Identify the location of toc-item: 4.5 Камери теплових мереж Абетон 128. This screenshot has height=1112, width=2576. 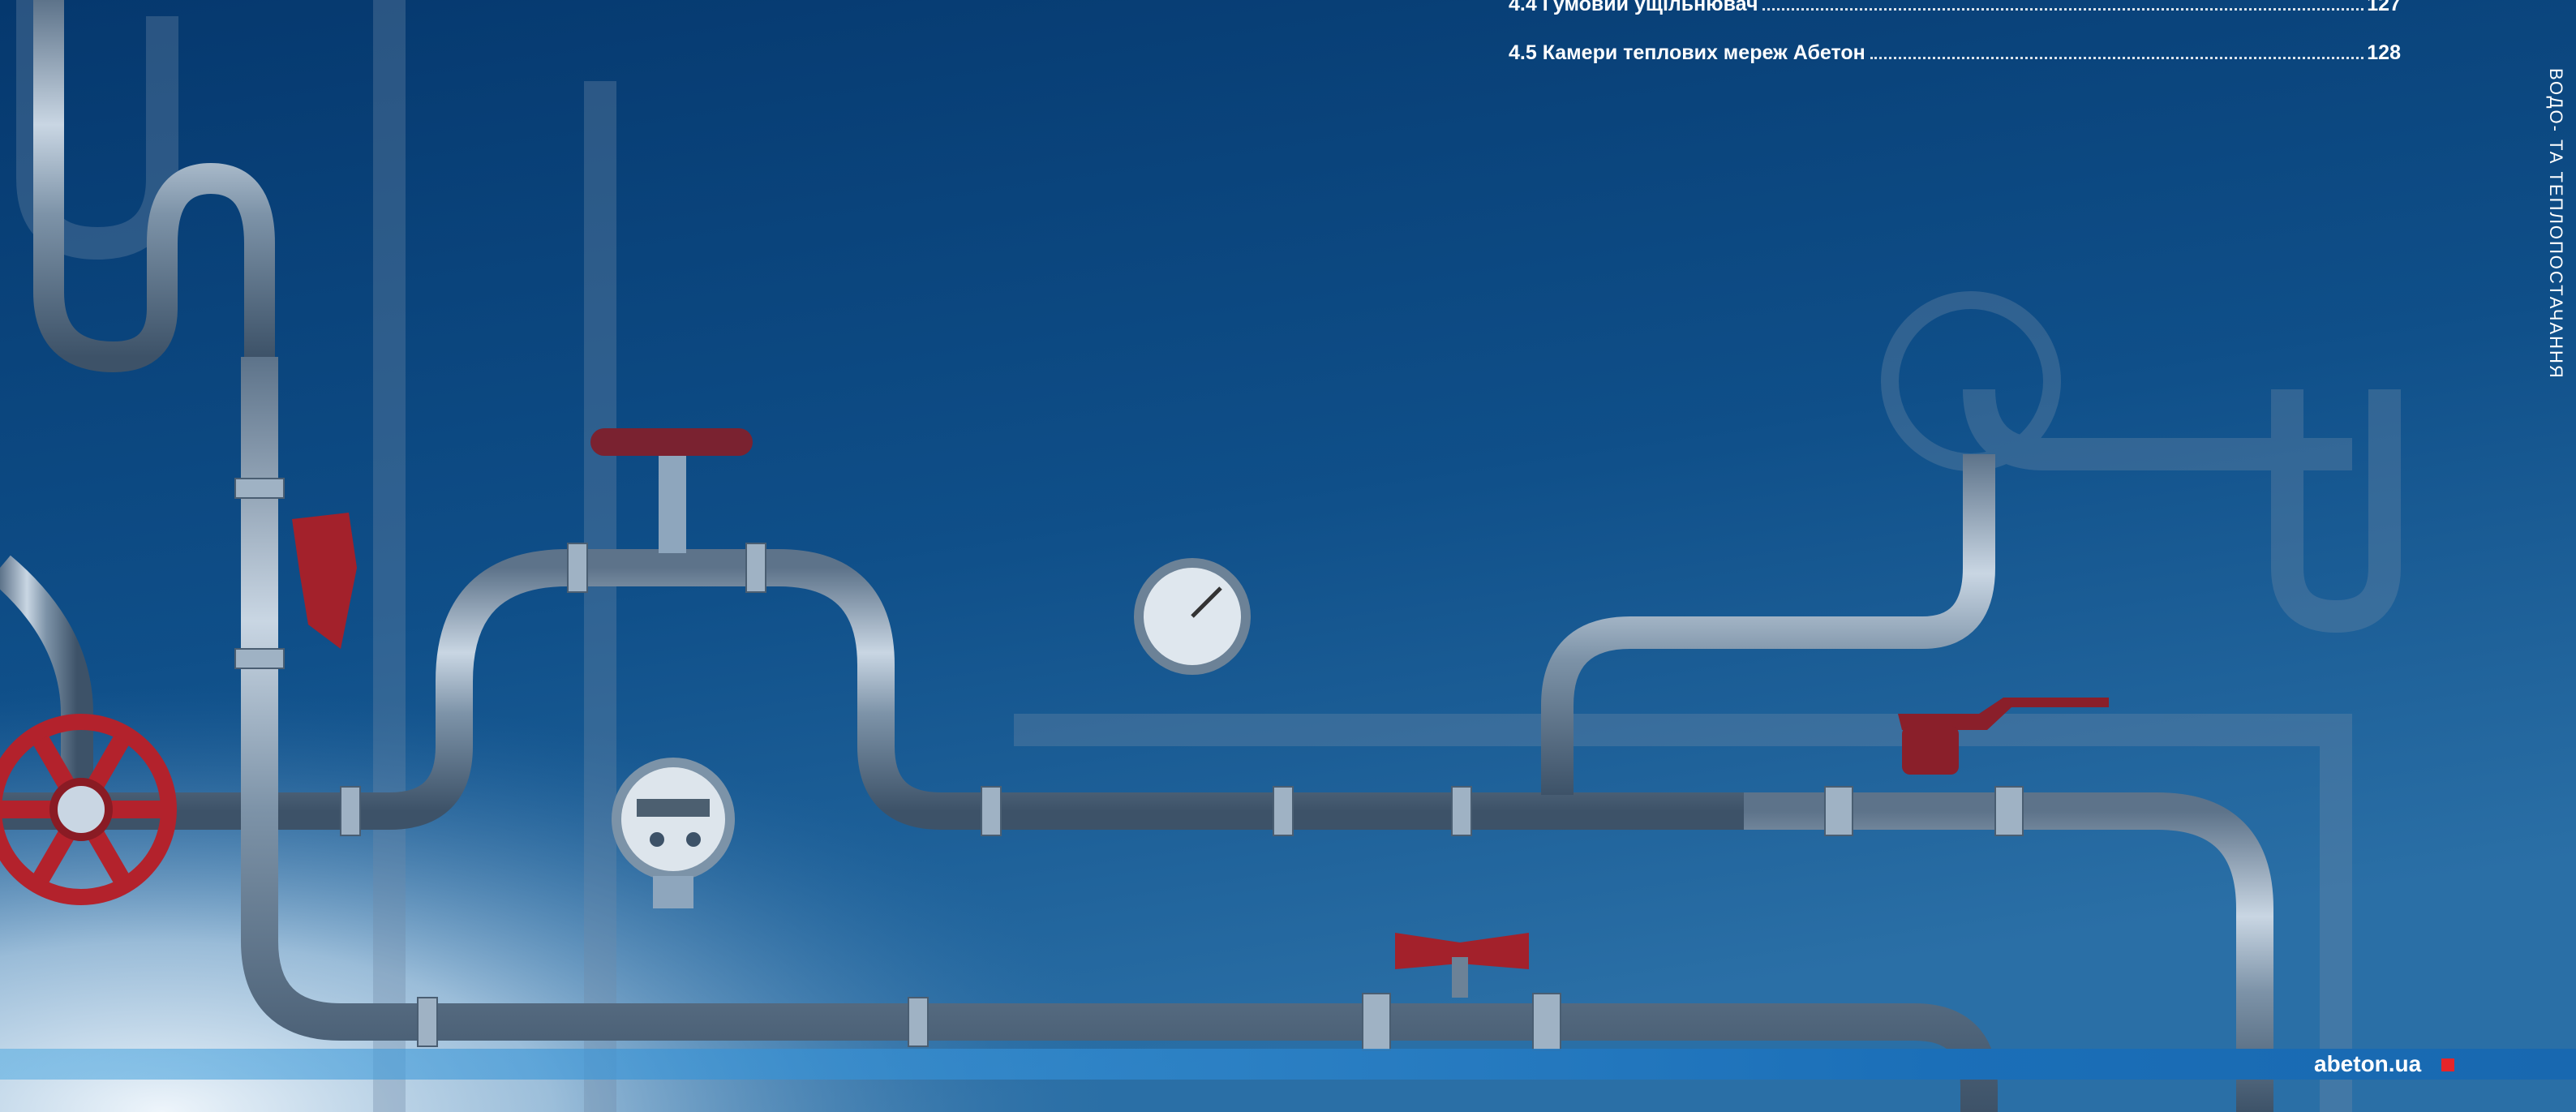
(1955, 51).